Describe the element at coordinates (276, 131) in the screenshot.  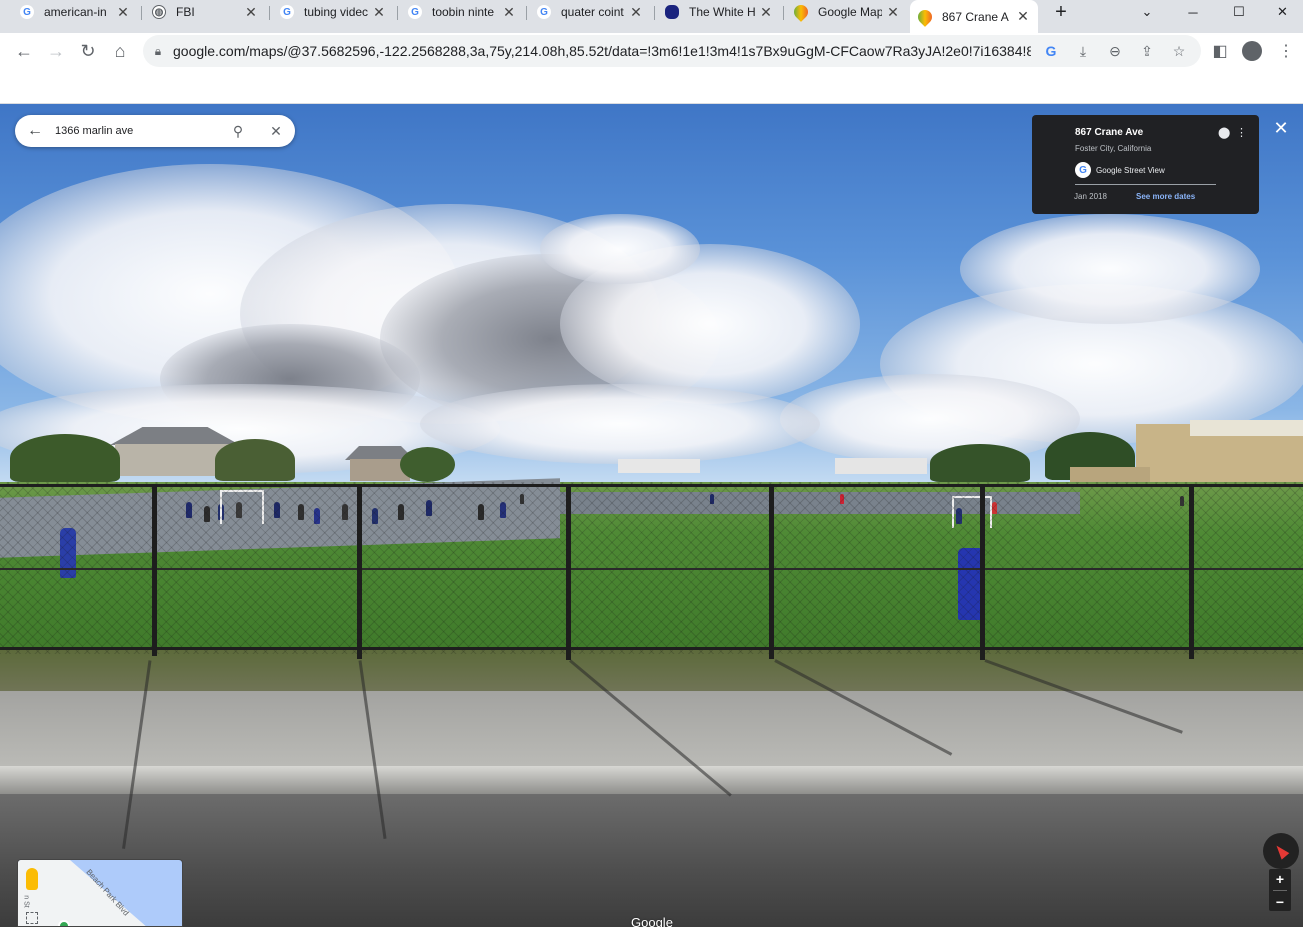
I see `close-icon: ✕` at that location.